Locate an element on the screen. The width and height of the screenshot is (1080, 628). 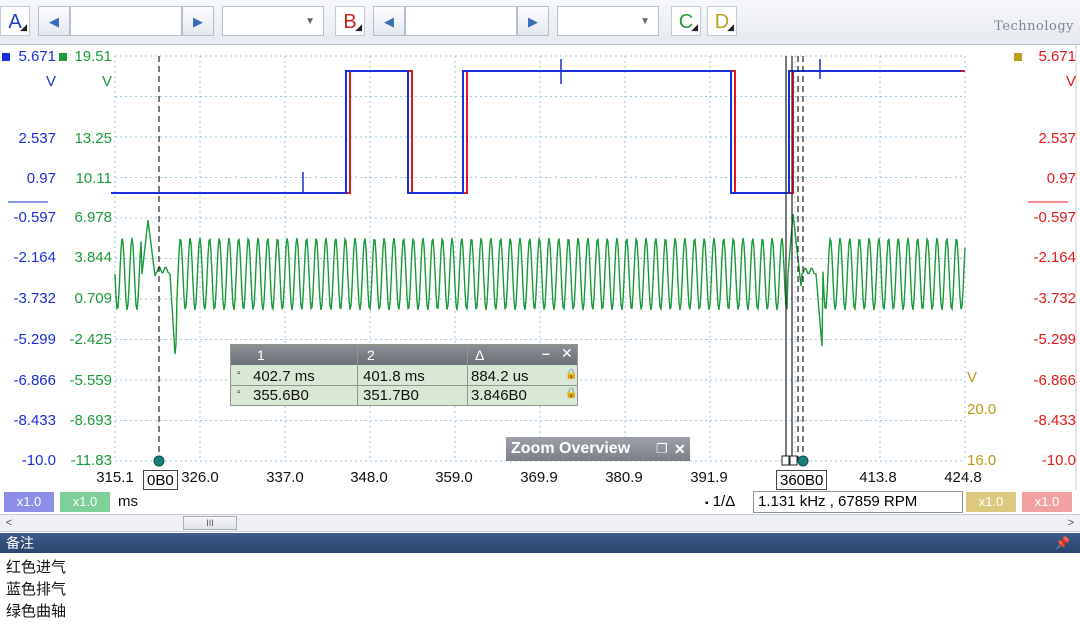
horizontal-scrollbar: < III > is located at coordinates (540, 523).